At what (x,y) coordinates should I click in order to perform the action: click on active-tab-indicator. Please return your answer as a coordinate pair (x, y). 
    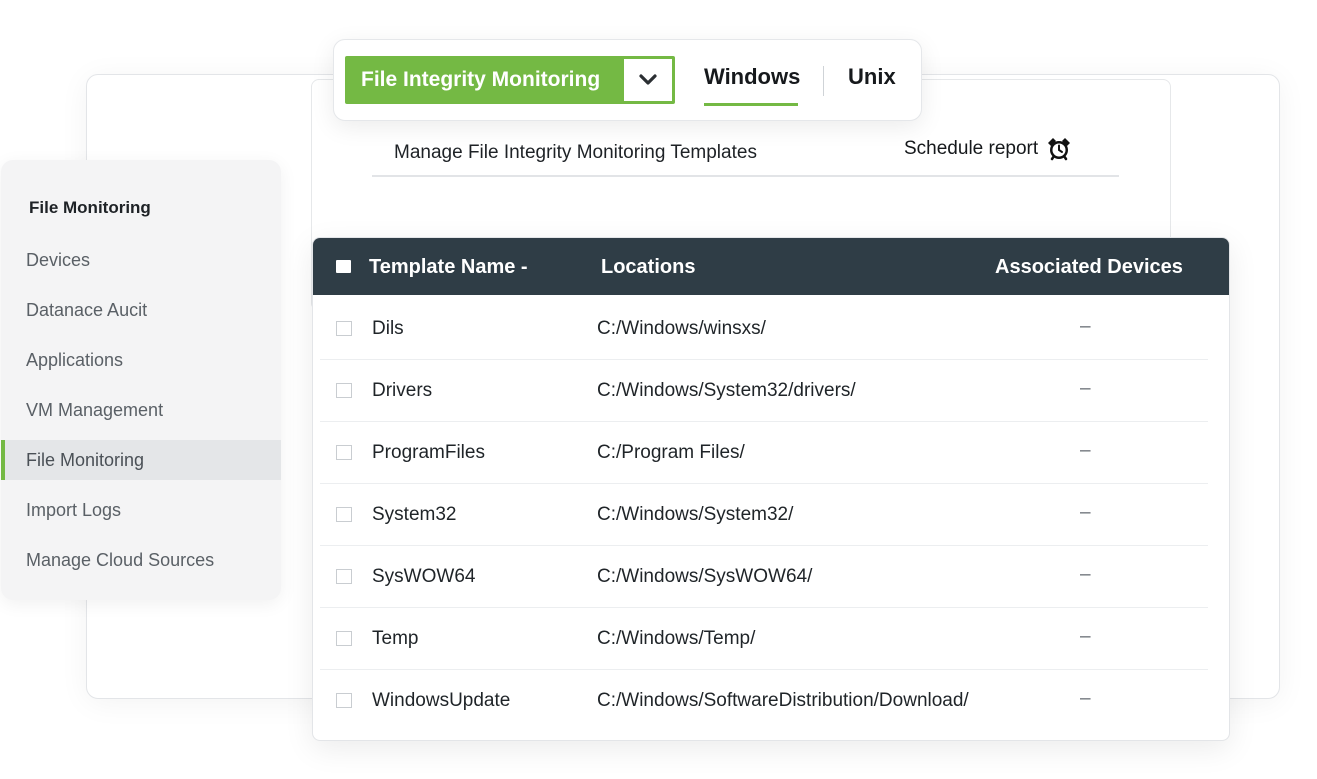
    Looking at the image, I should click on (751, 104).